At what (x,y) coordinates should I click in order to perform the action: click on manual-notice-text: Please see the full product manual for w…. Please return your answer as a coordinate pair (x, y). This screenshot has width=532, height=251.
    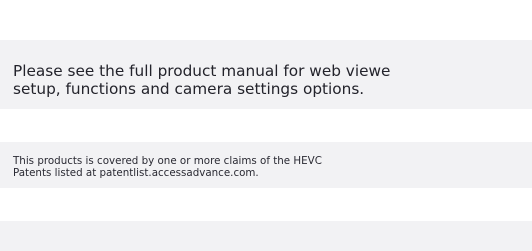
    Looking at the image, I should click on (272, 80).